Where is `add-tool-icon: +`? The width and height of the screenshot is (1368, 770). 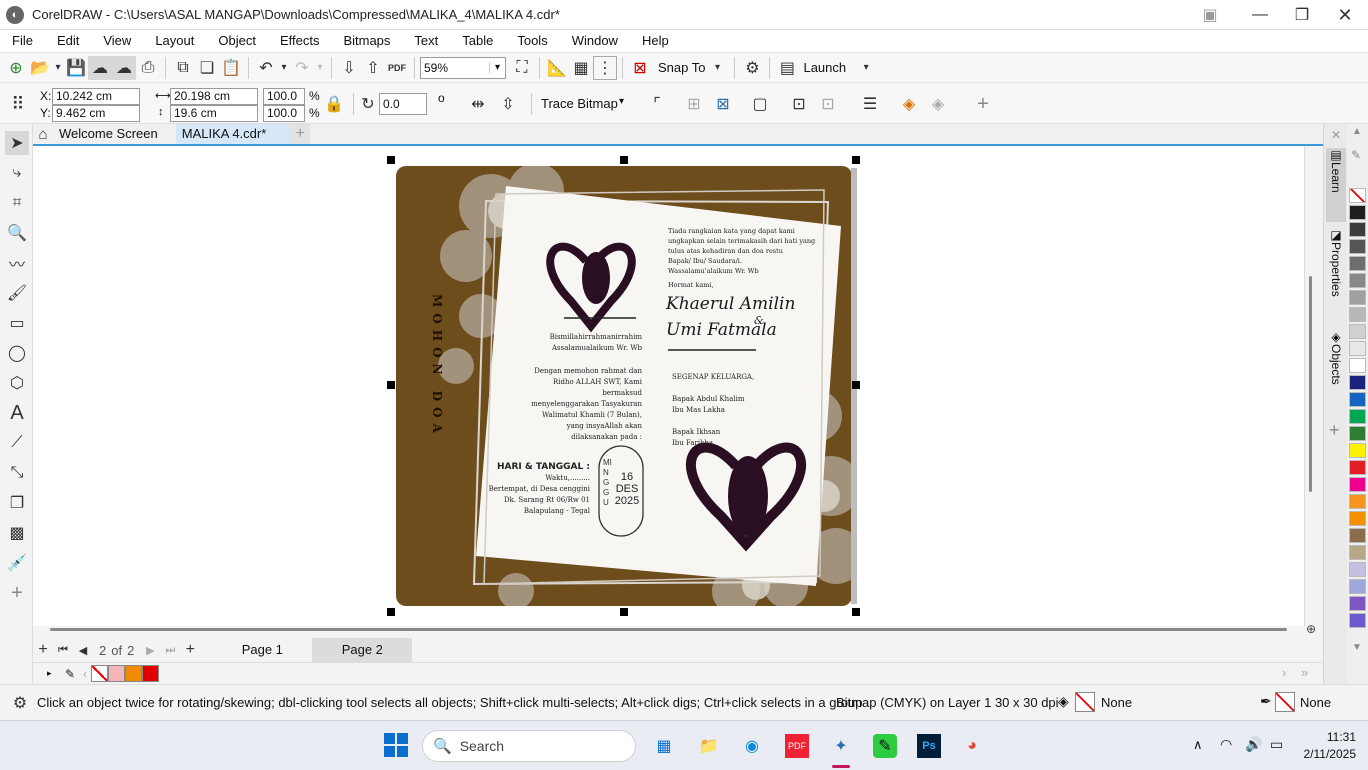 add-tool-icon: + is located at coordinates (17, 593).